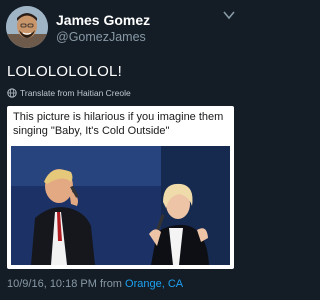 The height and width of the screenshot is (300, 320). I want to click on tweet-location-link: Orange, CA, so click(154, 284).